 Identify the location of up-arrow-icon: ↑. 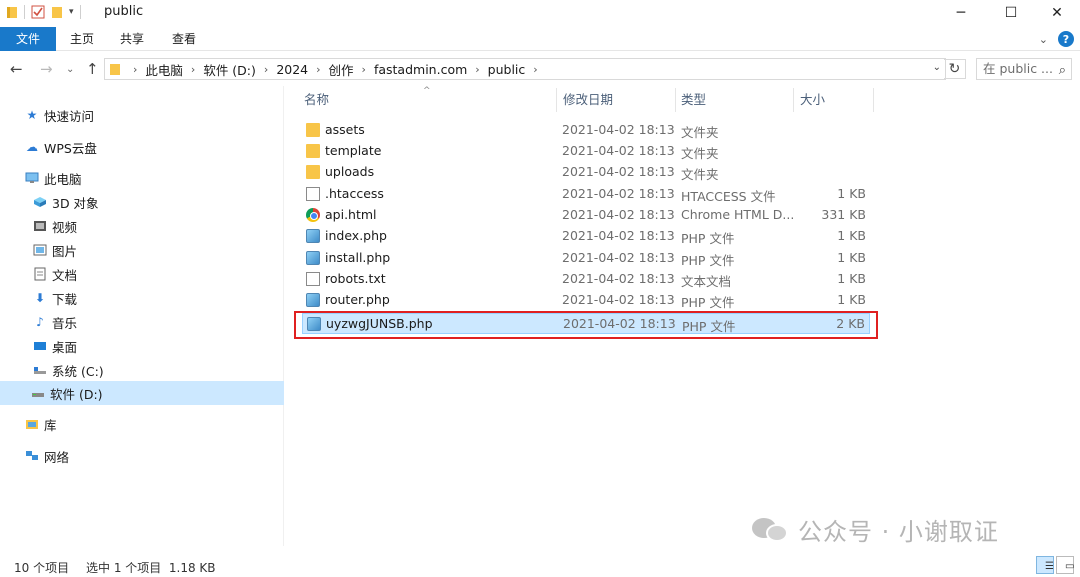
(92, 69).